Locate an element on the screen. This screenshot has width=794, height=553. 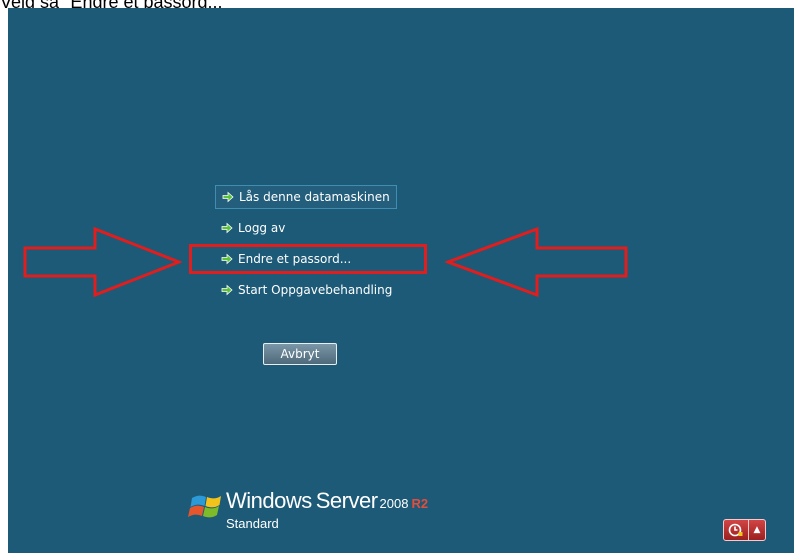
caret-up-icon: ▲ is located at coordinates (757, 530).